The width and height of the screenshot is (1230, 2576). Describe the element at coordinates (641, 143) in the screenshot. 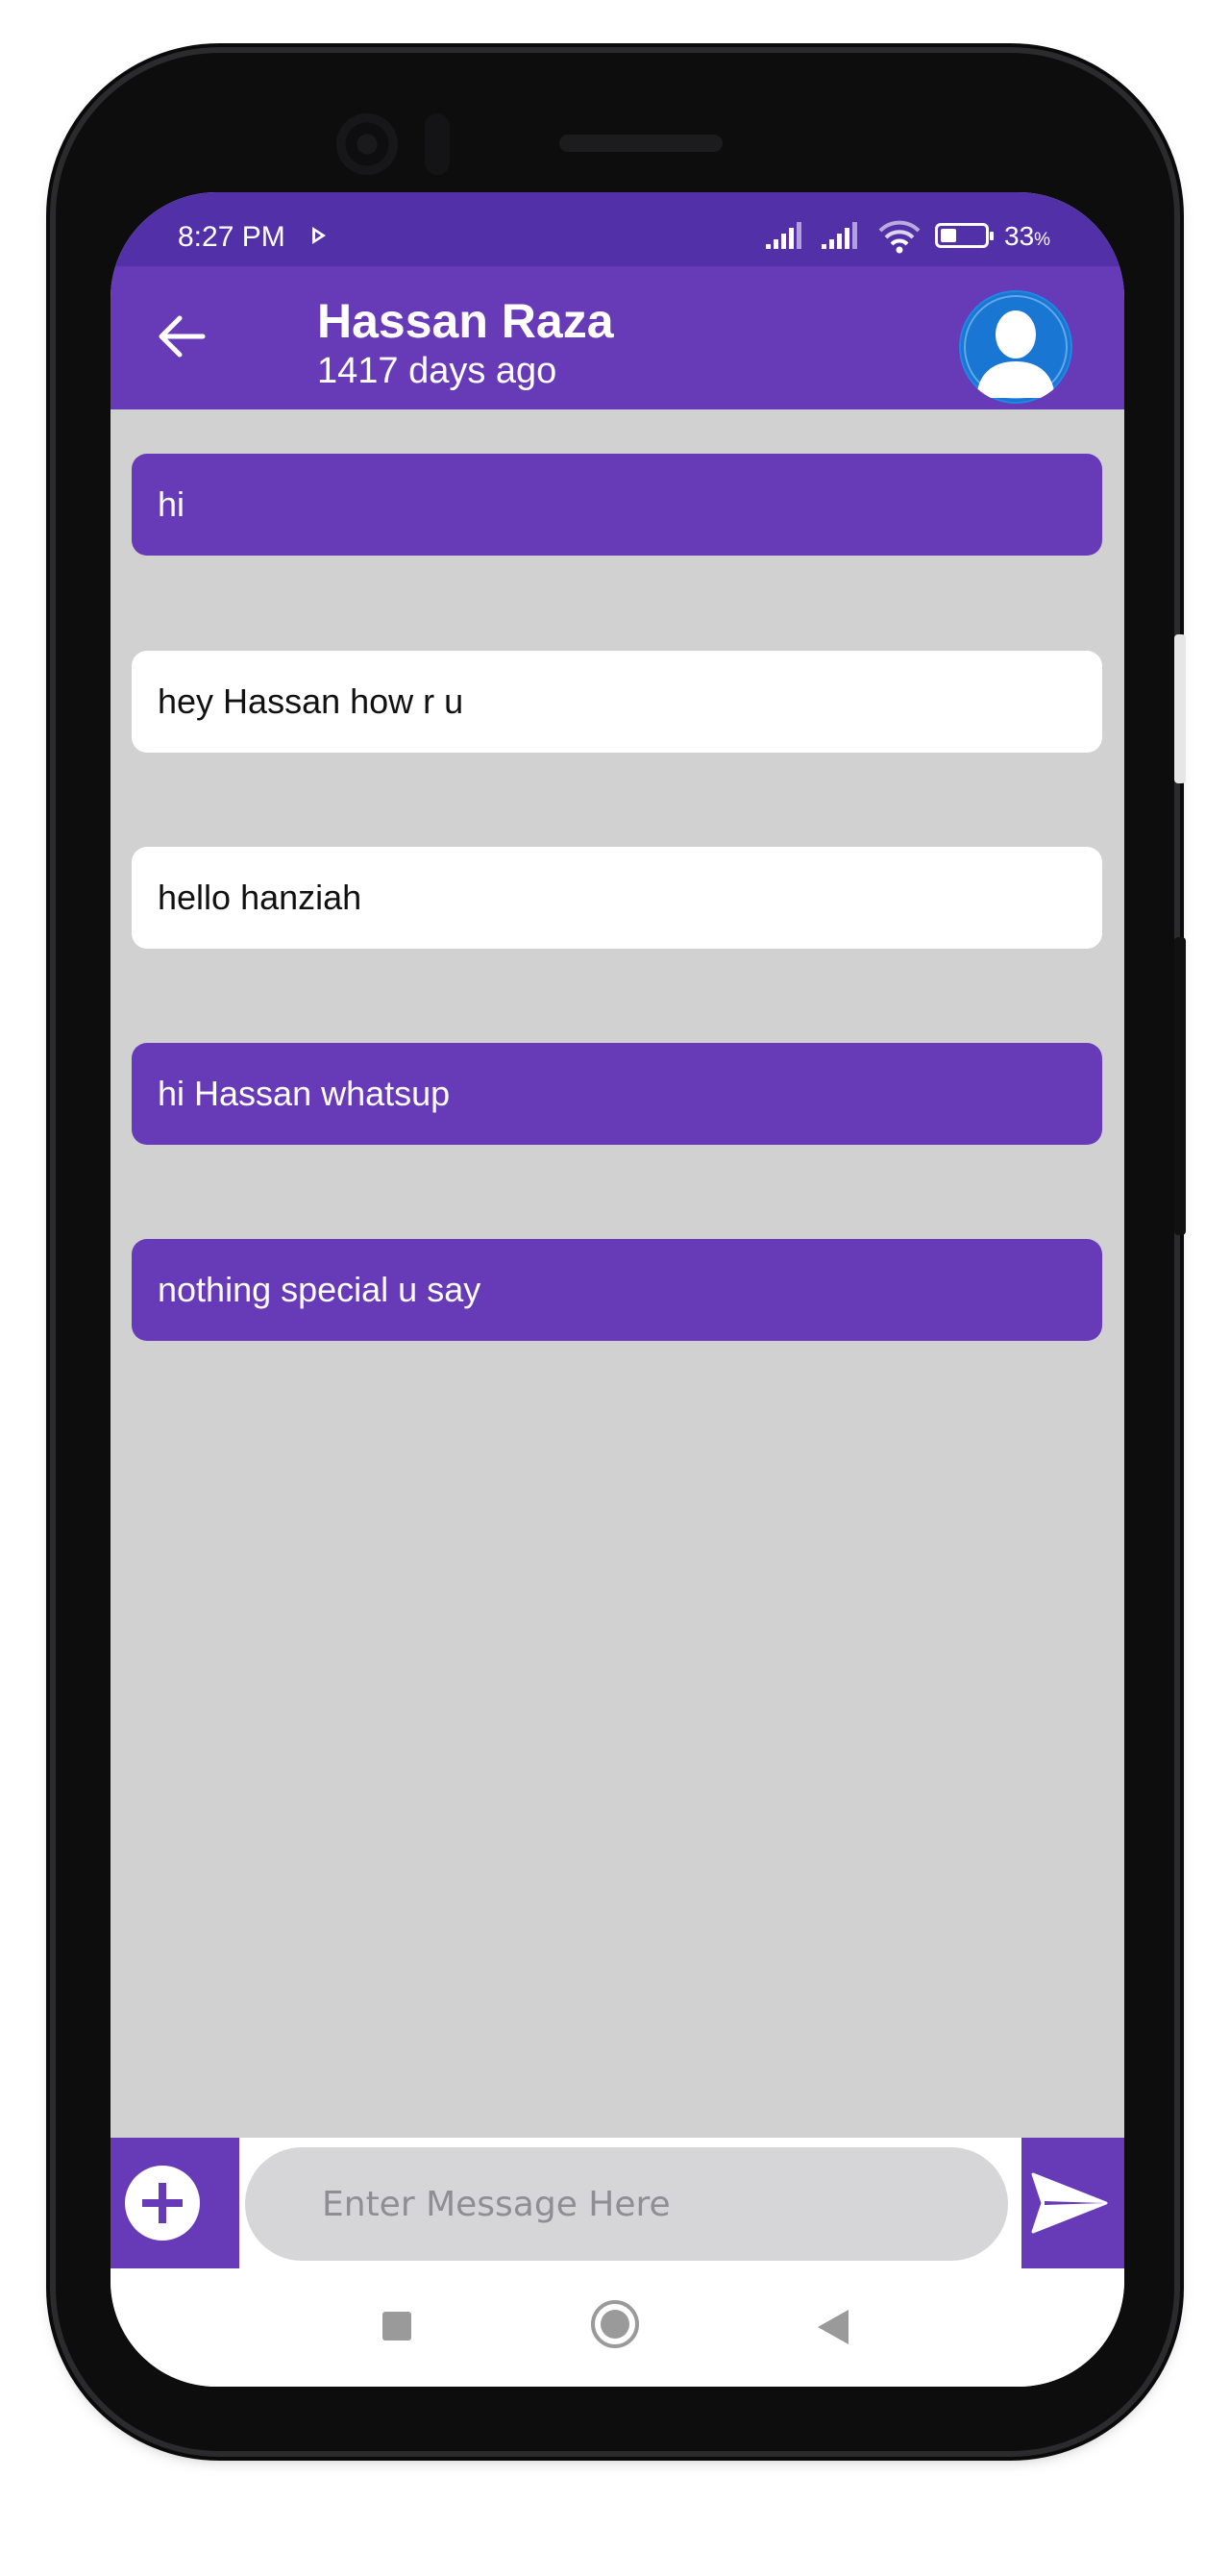

I see `earpiece-speaker` at that location.